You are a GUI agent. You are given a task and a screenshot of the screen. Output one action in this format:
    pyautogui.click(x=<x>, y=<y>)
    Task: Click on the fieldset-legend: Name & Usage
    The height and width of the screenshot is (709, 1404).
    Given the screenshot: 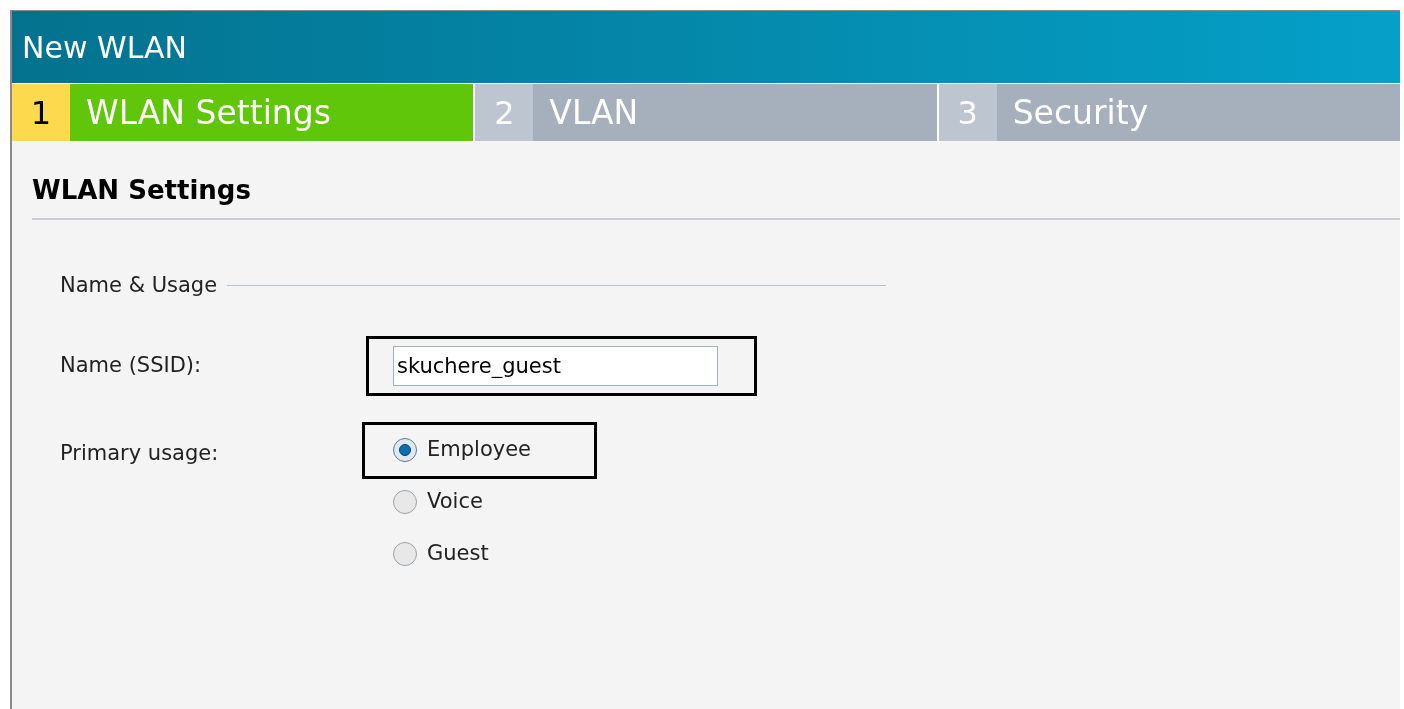 What is the action you would take?
    pyautogui.click(x=139, y=286)
    